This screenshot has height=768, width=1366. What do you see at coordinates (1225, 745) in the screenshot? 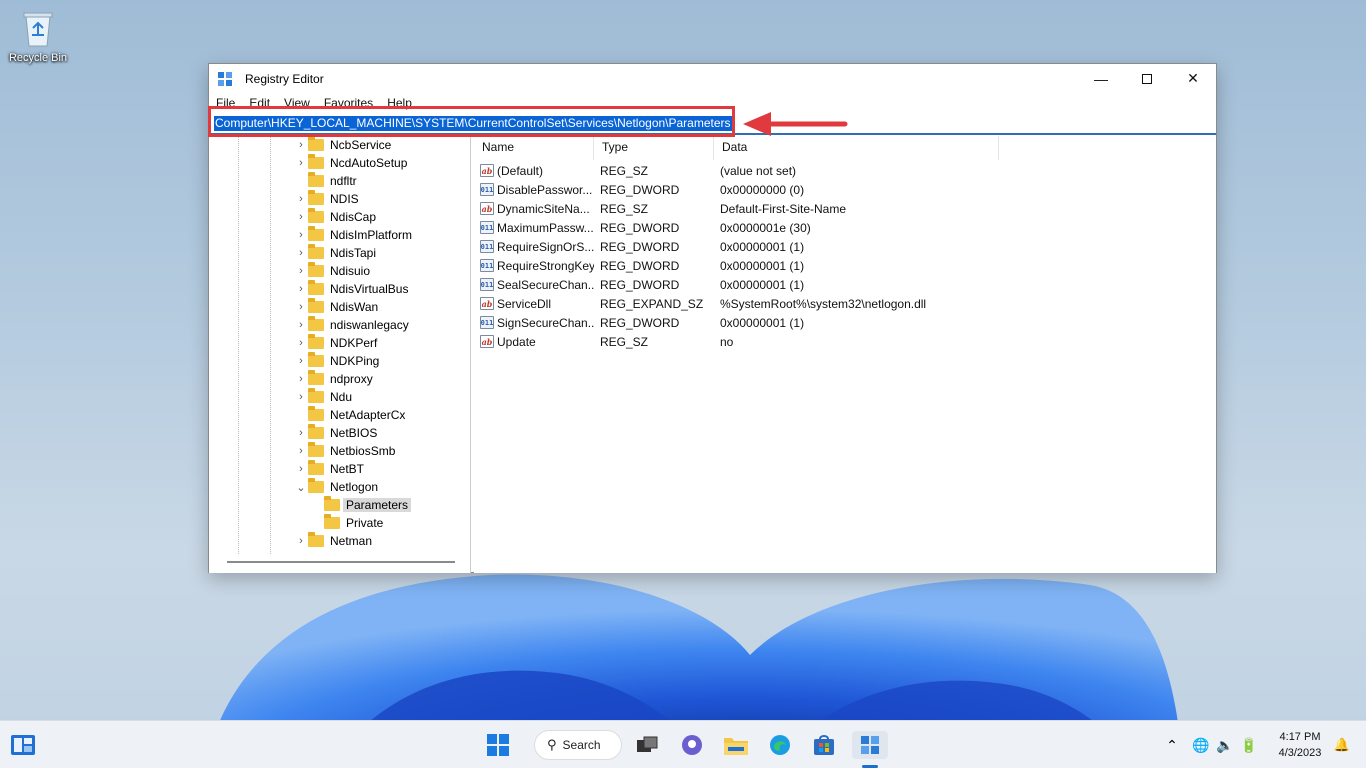
I see `volume-button: 🔈` at bounding box center [1225, 745].